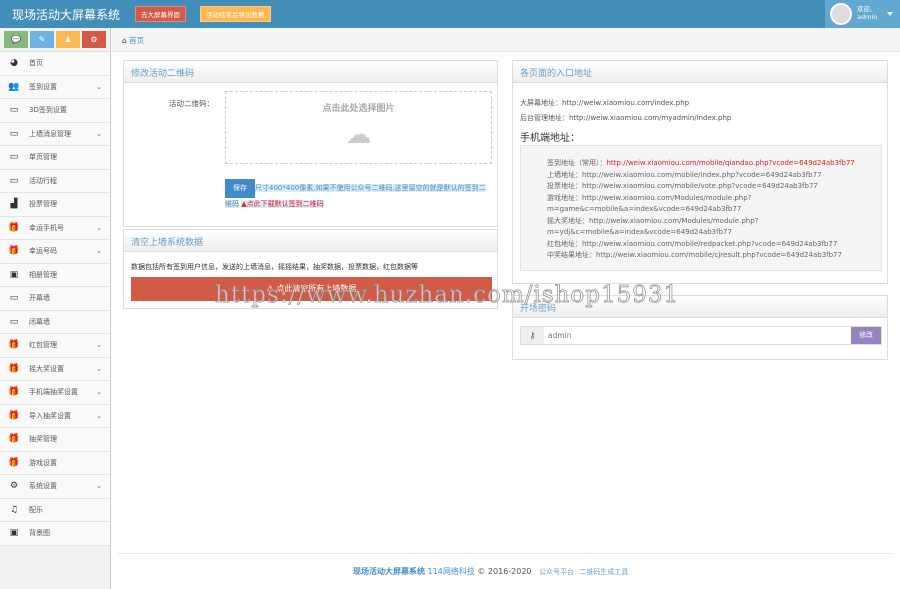 The image size is (900, 589). I want to click on sidebar-item: ⚙ 系统设置 ⌄, so click(55, 487).